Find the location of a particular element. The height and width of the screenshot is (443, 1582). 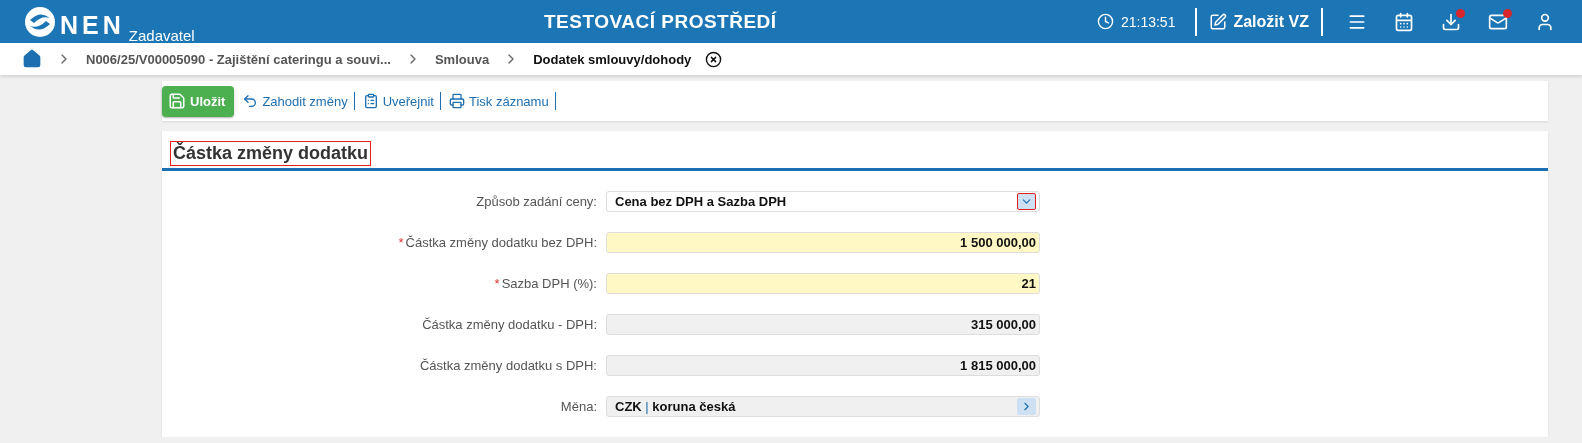

open-button is located at coordinates (1026, 406).